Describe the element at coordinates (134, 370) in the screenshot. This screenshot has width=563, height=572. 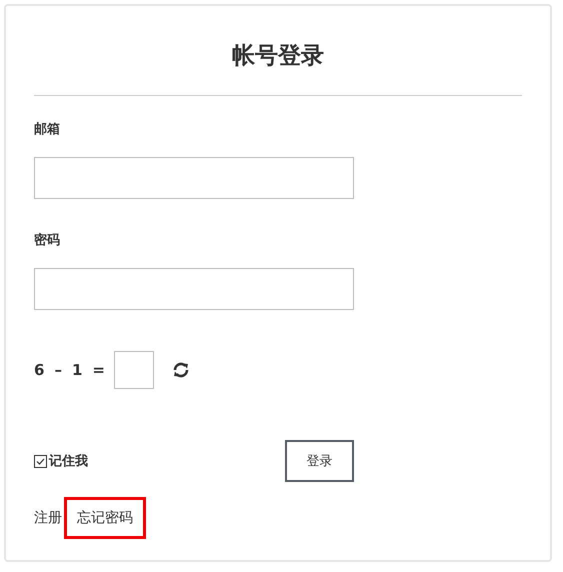
I see `captcha-field` at that location.